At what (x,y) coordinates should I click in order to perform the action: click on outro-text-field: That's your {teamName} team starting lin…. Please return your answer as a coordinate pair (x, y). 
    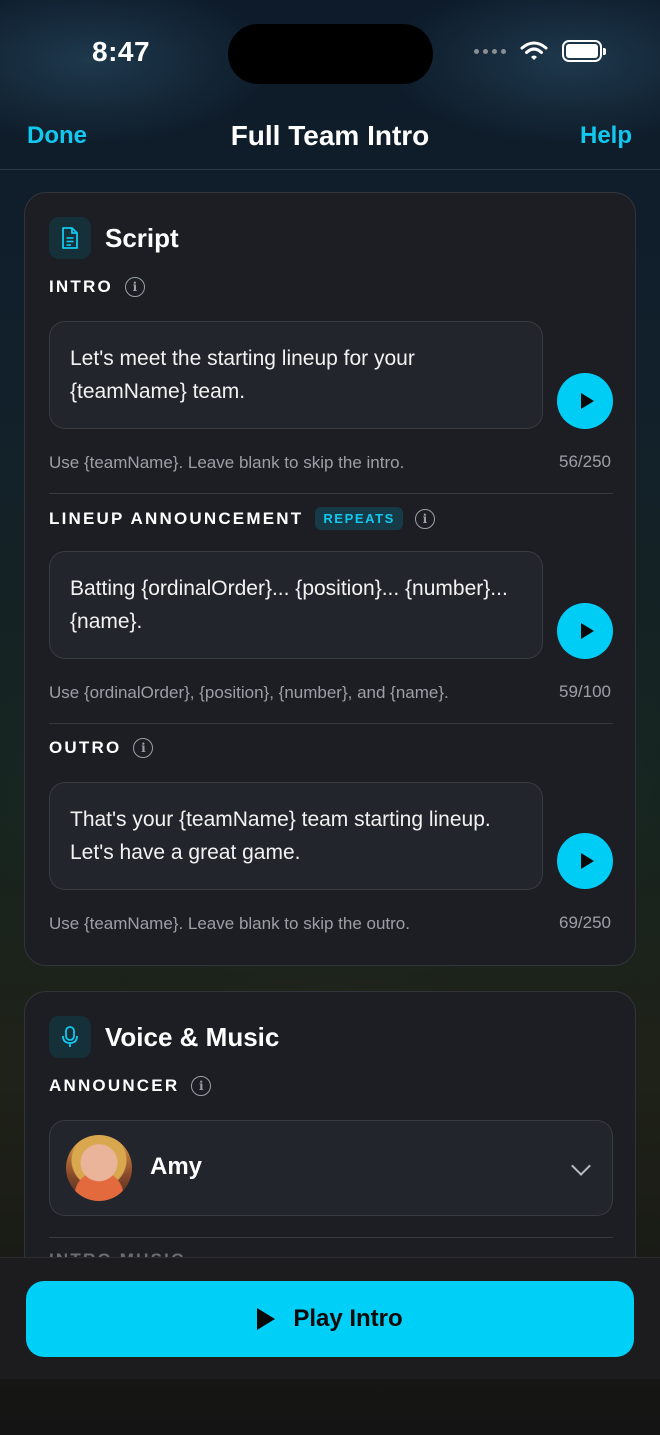
    Looking at the image, I should click on (296, 836).